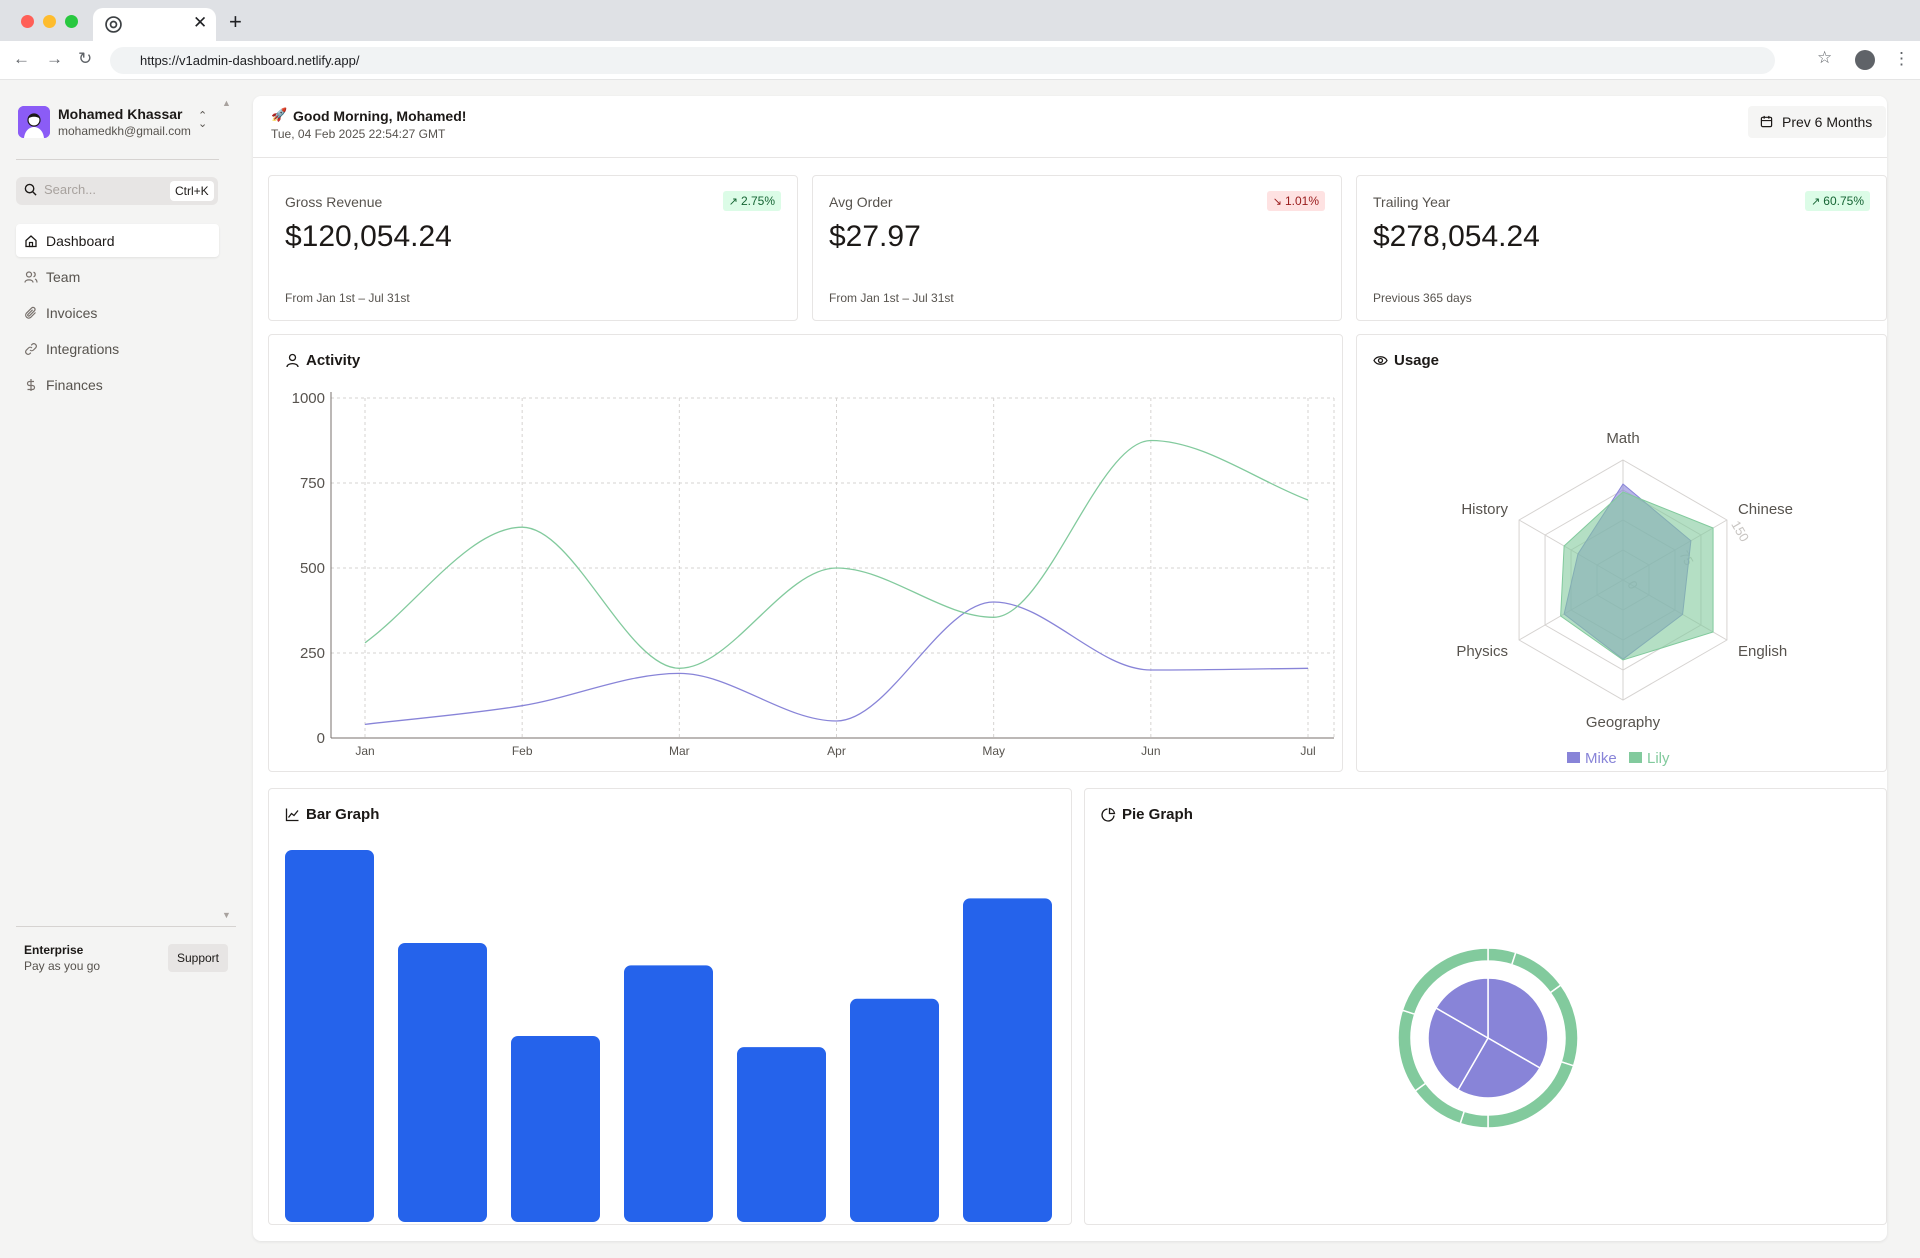 The height and width of the screenshot is (1258, 1920). Describe the element at coordinates (1485, 1006) in the screenshot. I see `pie-graph-card: Pie Graph` at that location.